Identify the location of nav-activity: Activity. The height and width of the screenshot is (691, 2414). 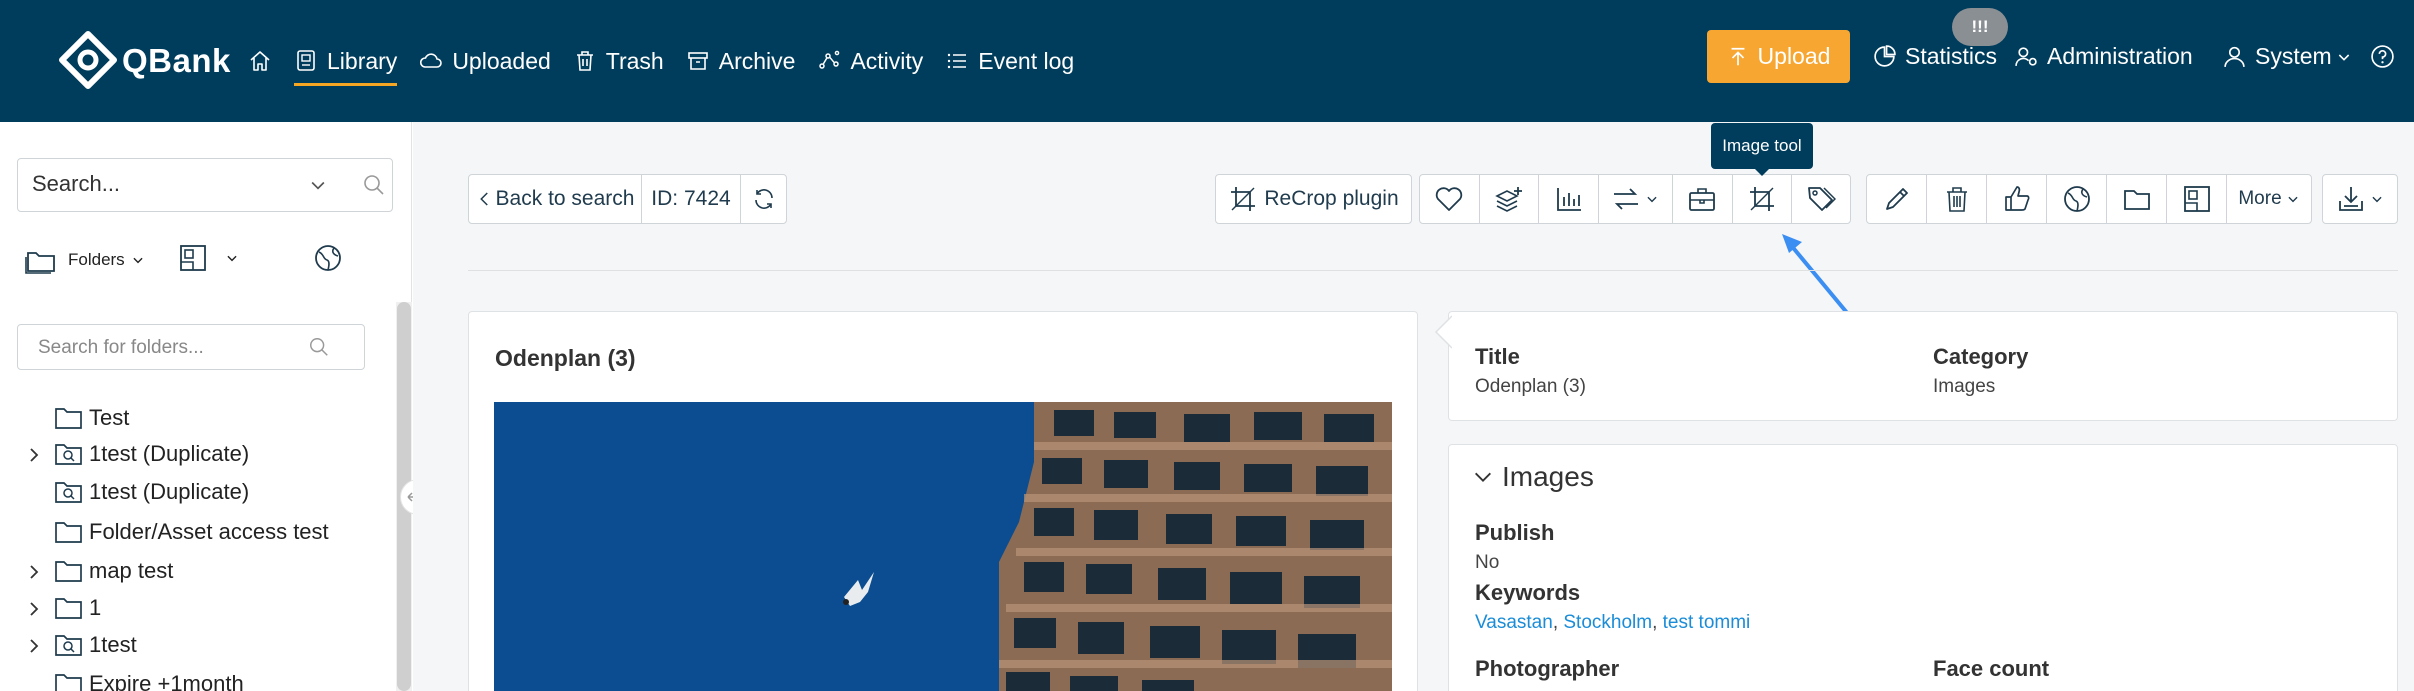
(870, 61).